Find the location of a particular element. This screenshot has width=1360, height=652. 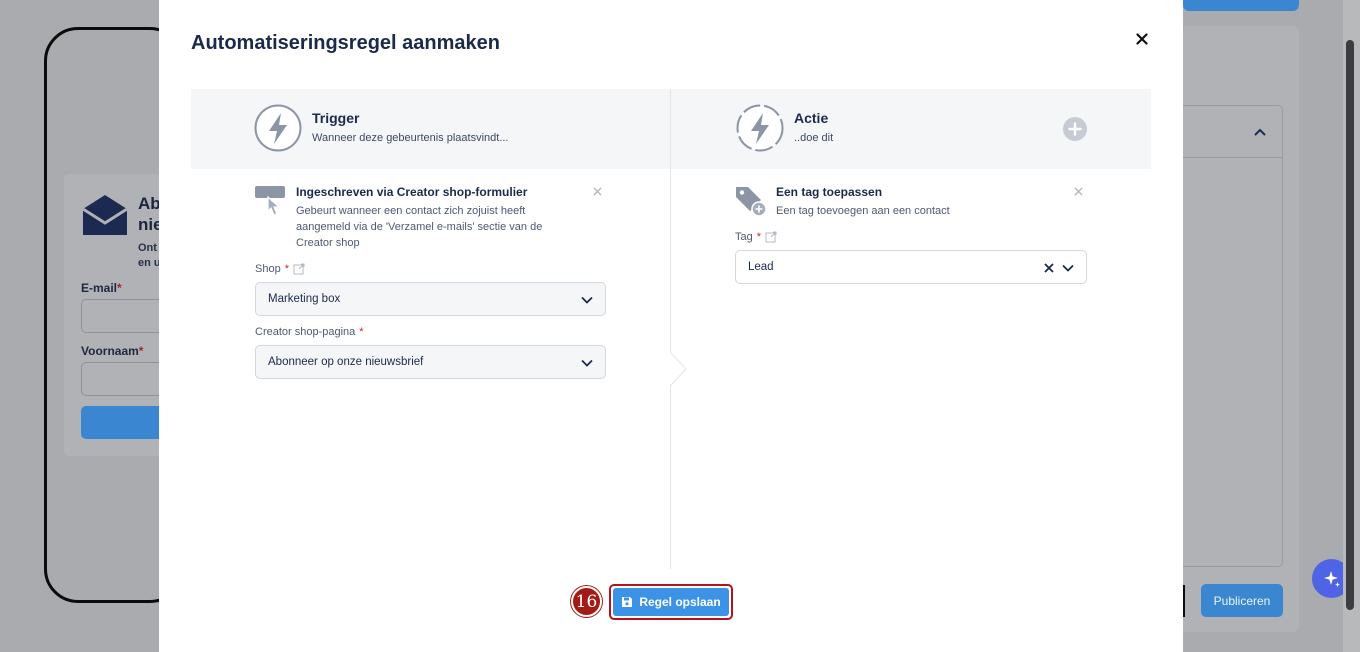

step-badge: 16 is located at coordinates (586, 601).